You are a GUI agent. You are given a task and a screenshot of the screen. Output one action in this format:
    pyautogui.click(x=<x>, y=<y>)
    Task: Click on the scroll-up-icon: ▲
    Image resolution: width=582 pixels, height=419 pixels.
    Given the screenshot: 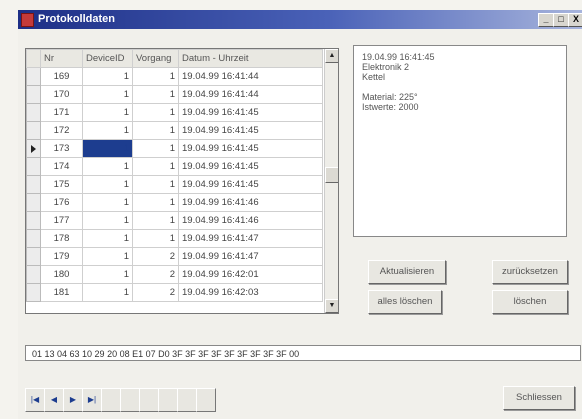 What is the action you would take?
    pyautogui.click(x=331, y=56)
    